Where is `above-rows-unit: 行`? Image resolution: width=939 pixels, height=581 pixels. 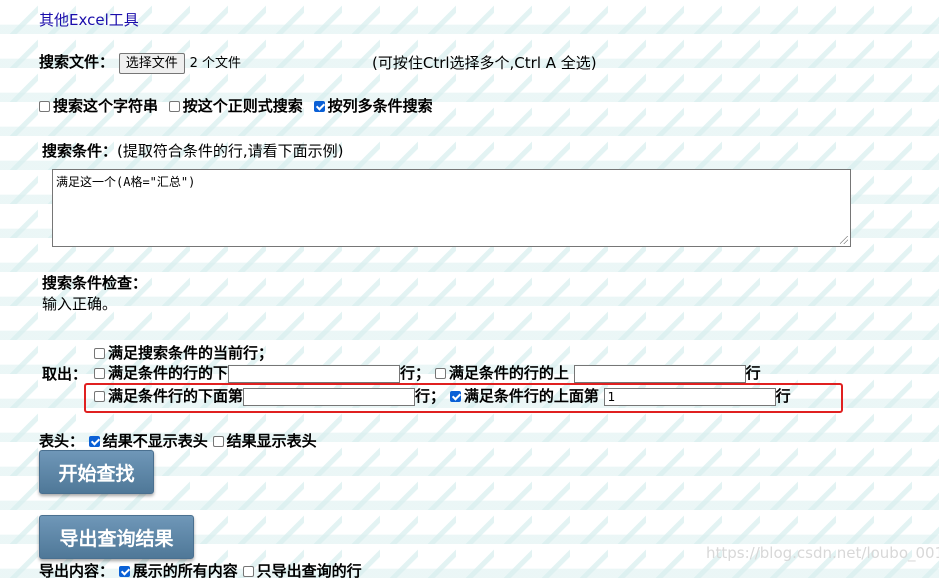
above-rows-unit: 行 is located at coordinates (753, 373).